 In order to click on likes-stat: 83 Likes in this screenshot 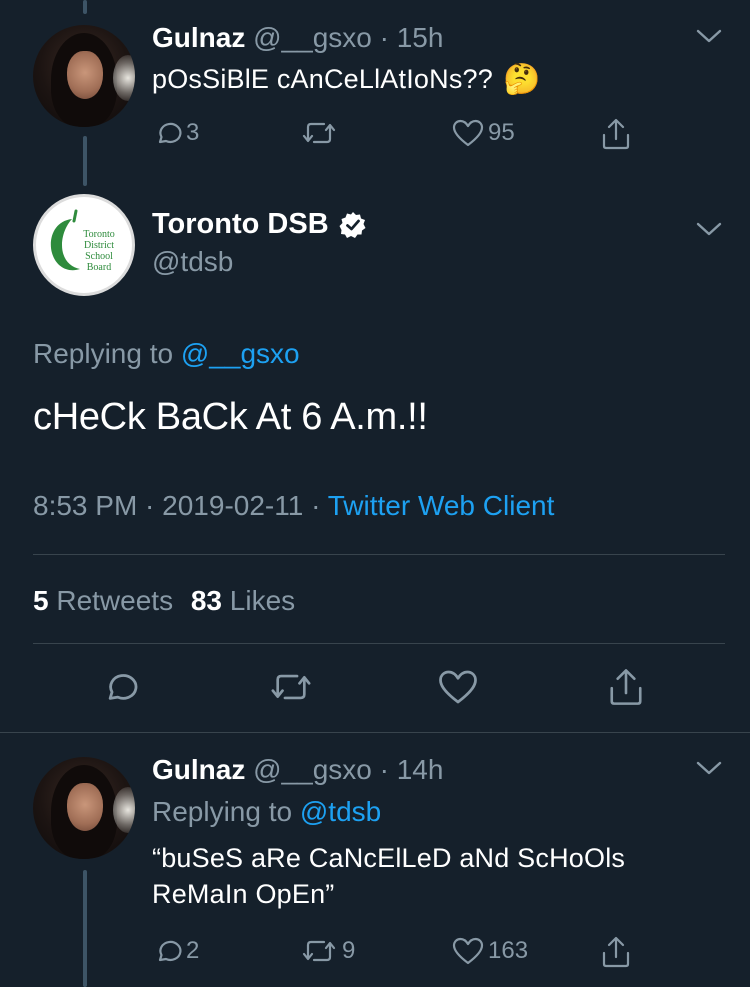, I will do `click(243, 600)`.